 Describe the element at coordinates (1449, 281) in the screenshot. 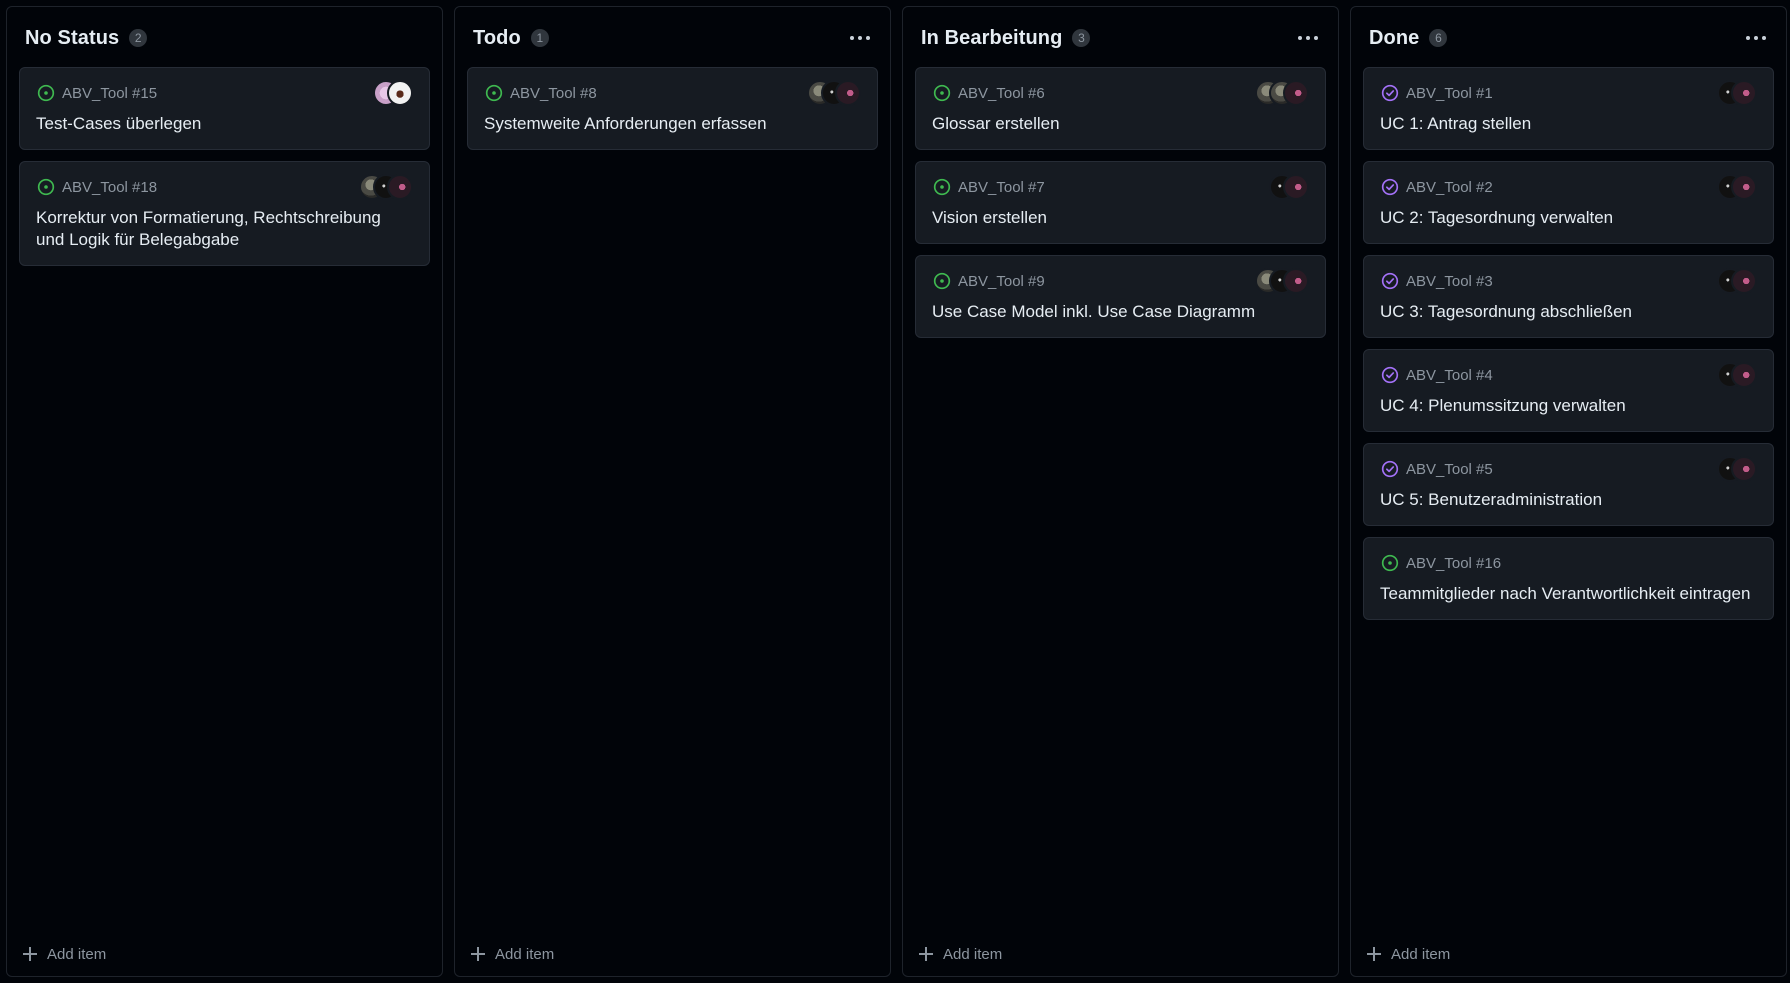

I see `issue-id: ABV_Tool #3` at that location.